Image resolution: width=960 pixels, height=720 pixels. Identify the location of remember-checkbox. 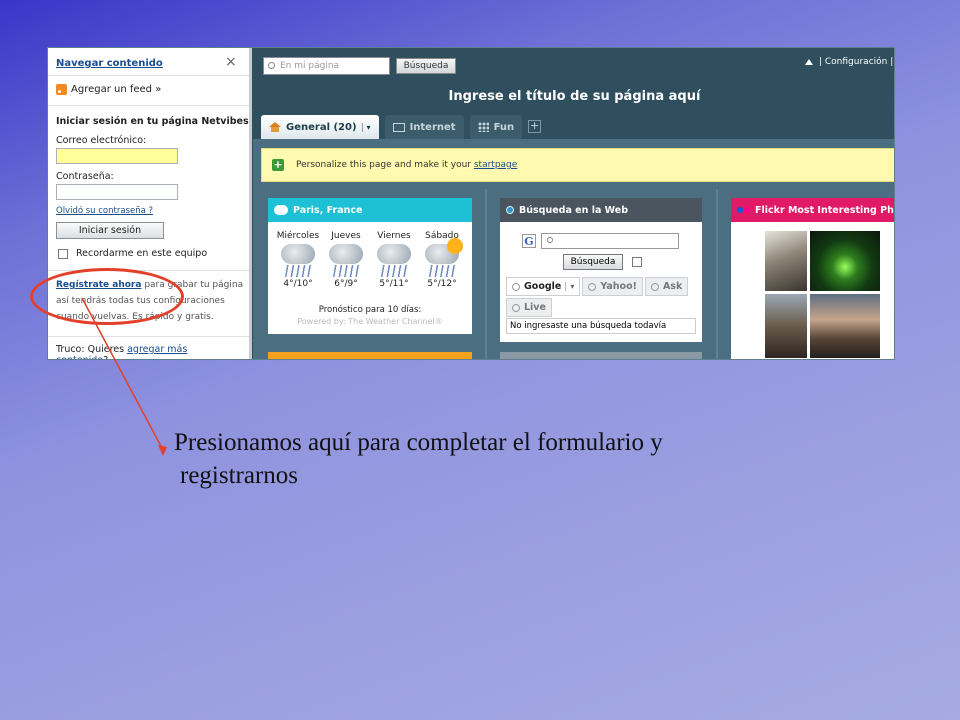
(63, 253).